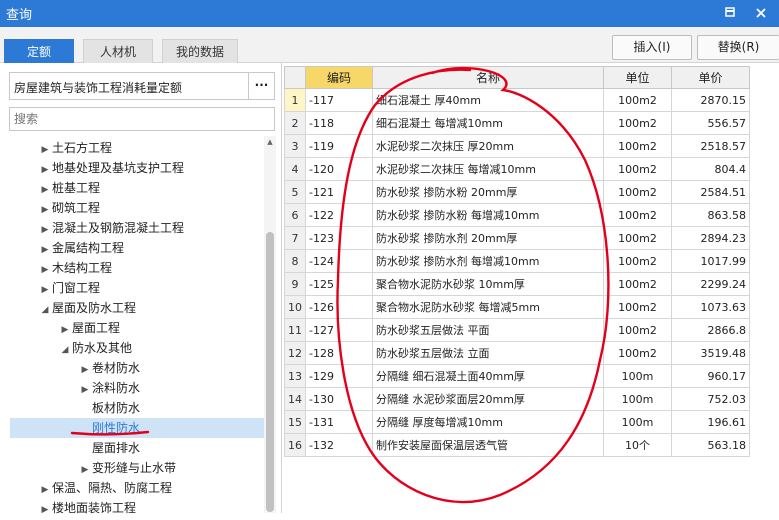 The image size is (779, 520). I want to click on table-row: 3 -119 水泥砂浆二次抹压 厚20mm 100m2 2518.57, so click(517, 146).